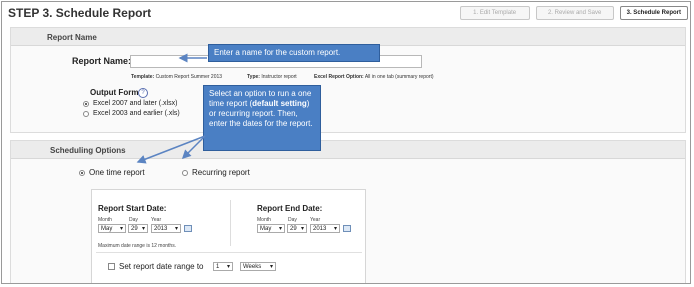  I want to click on step-review-and-save: 2. Review and Save, so click(574, 13).